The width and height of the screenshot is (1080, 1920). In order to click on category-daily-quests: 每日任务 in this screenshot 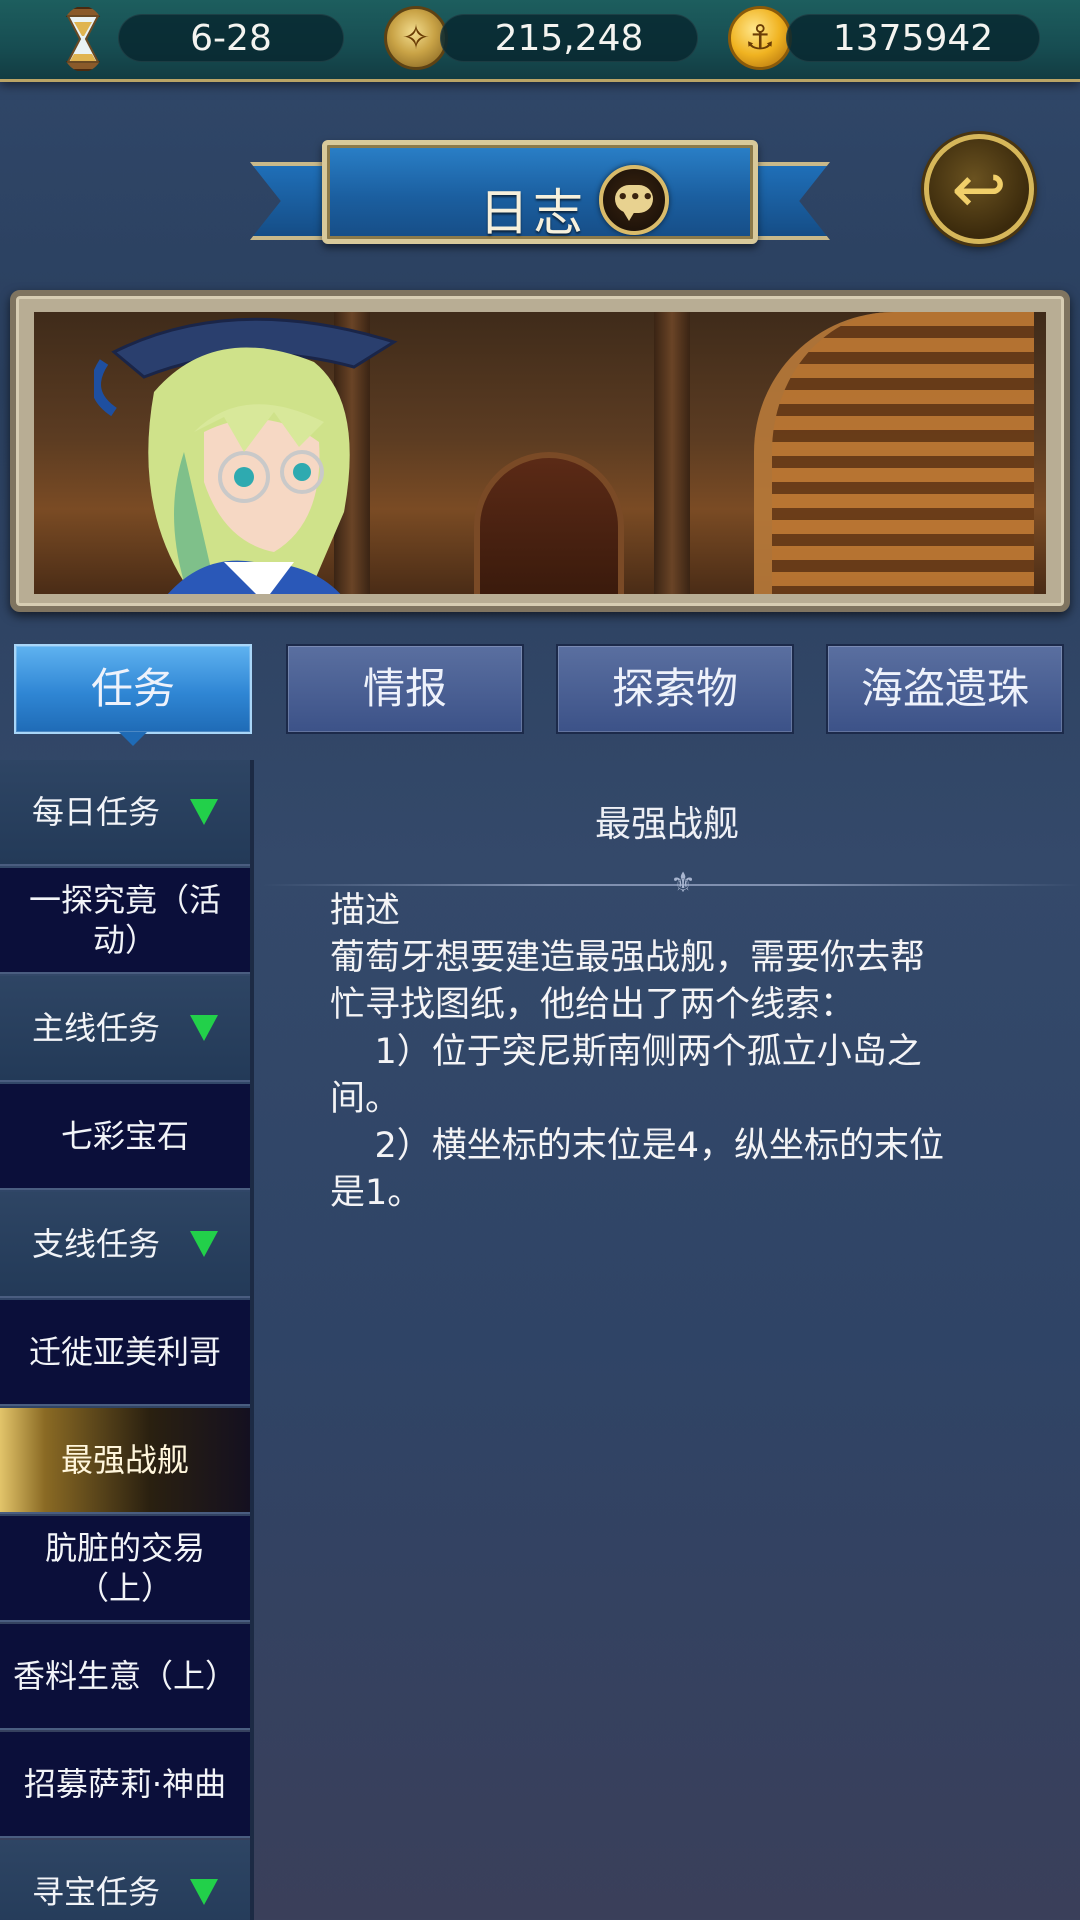, I will do `click(125, 813)`.